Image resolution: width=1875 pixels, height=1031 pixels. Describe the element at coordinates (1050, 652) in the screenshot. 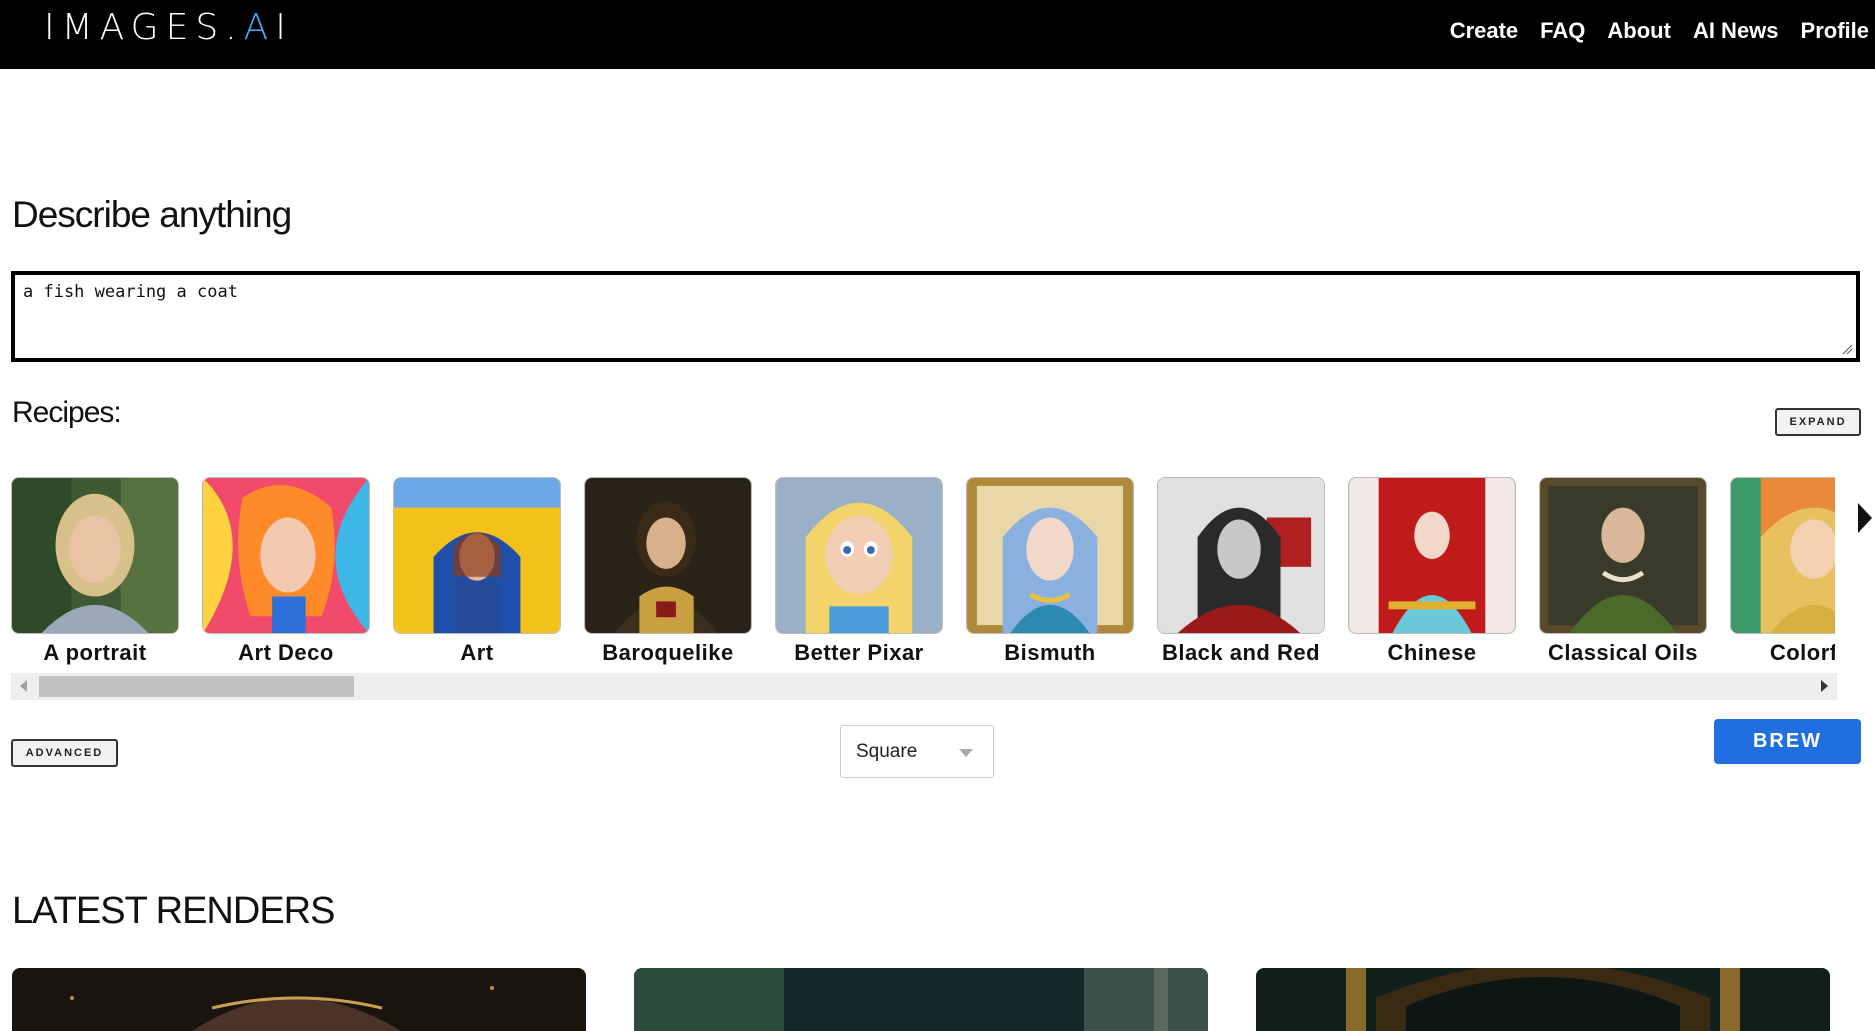

I see `recipe-label: Bismuth` at that location.